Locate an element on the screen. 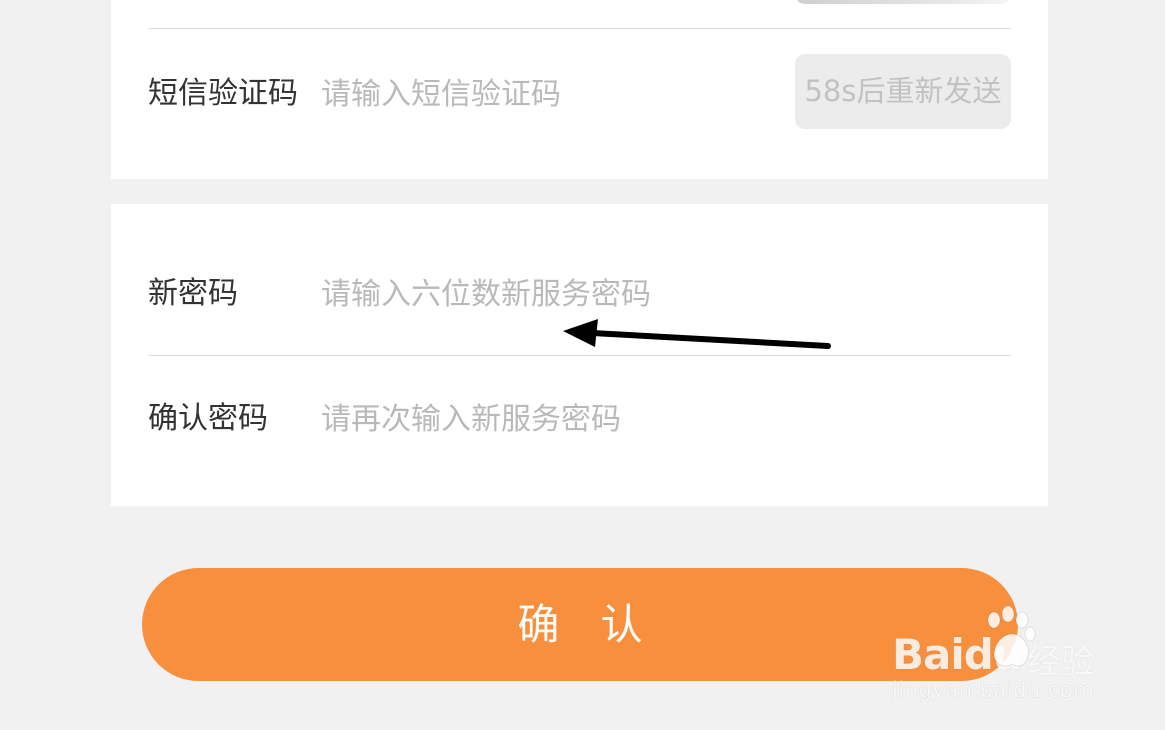  sms-code-label: 短信验证码 is located at coordinates (223, 93).